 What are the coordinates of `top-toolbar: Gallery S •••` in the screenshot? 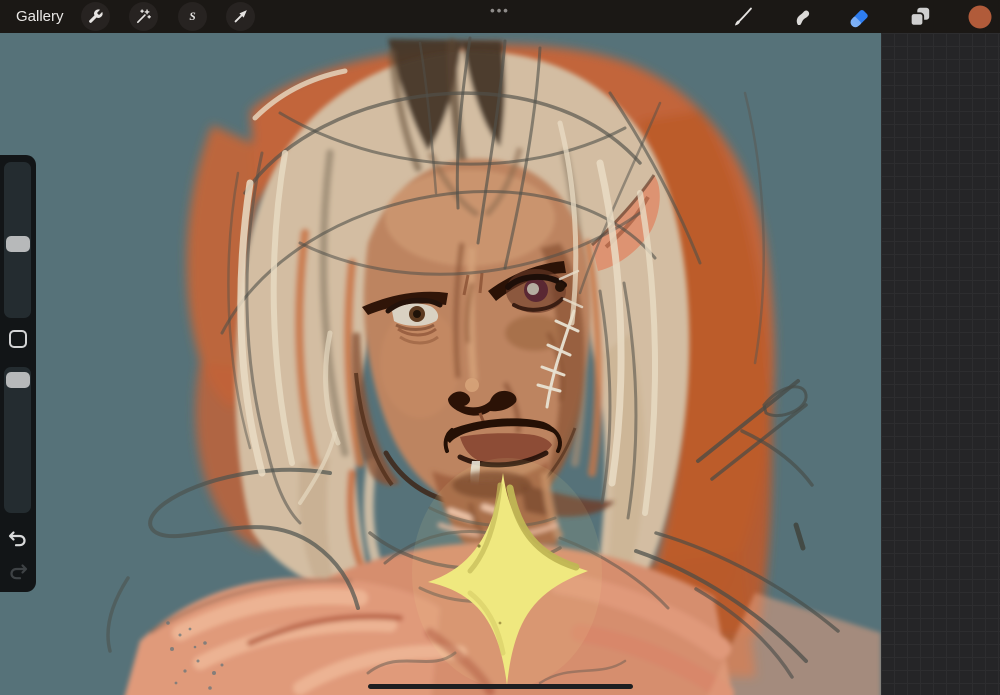 It's located at (500, 16).